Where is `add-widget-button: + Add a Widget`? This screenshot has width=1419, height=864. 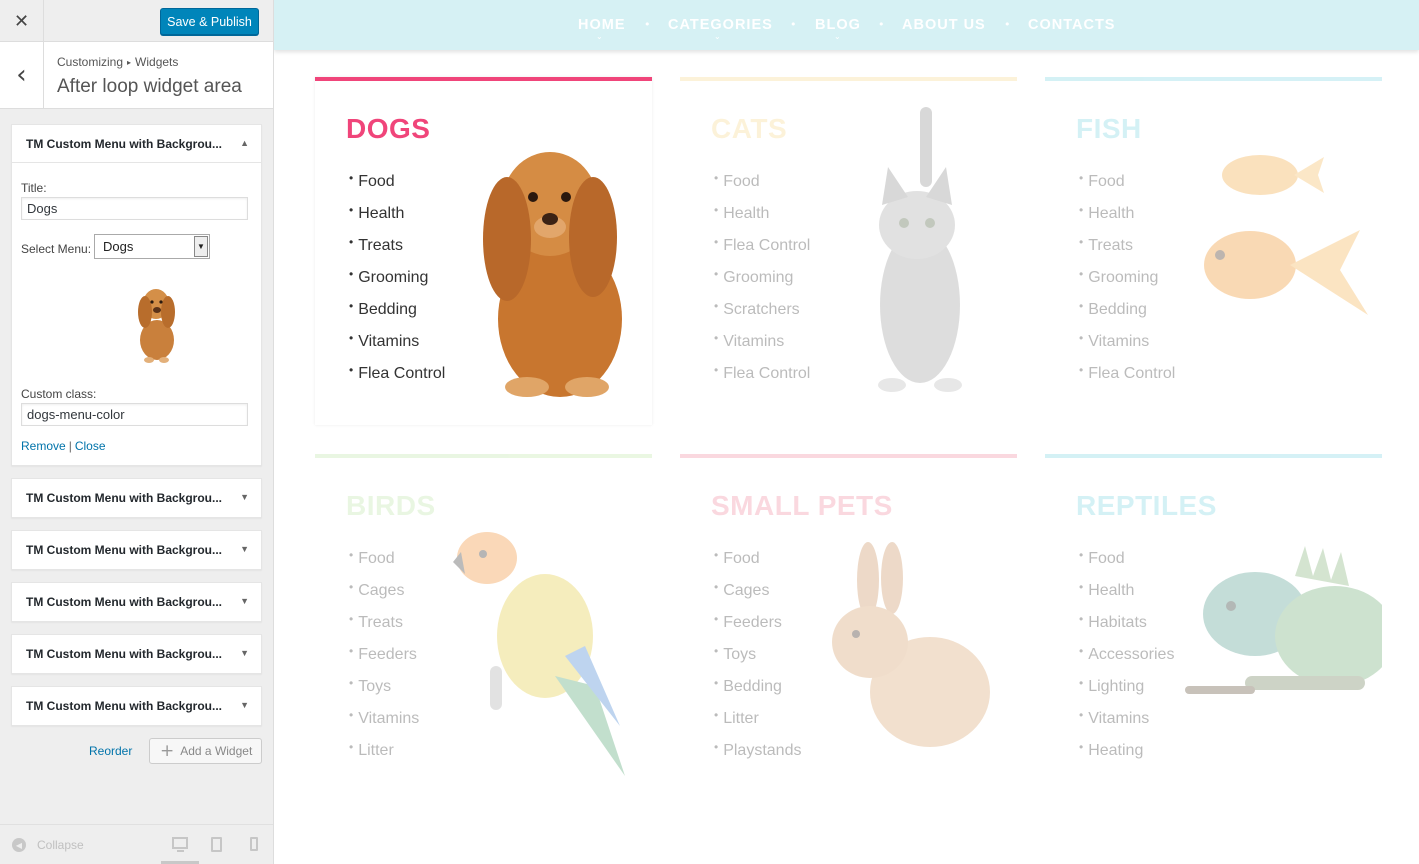
add-widget-button: + Add a Widget is located at coordinates (205, 751).